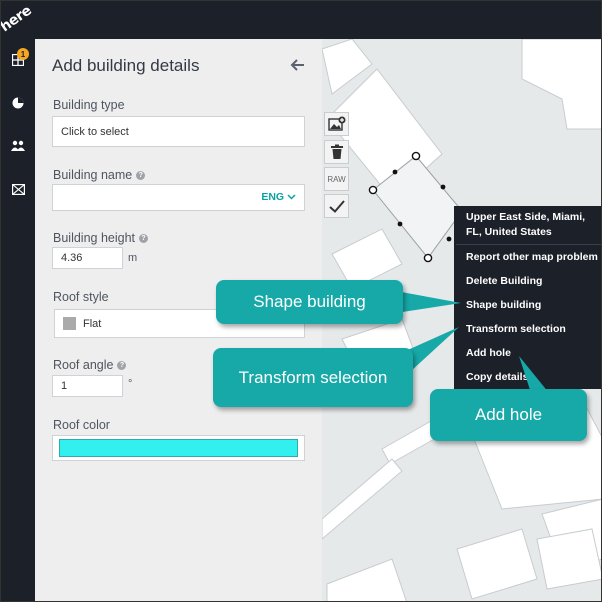 The height and width of the screenshot is (602, 602). What do you see at coordinates (336, 179) in the screenshot?
I see `raw-button: RAW` at bounding box center [336, 179].